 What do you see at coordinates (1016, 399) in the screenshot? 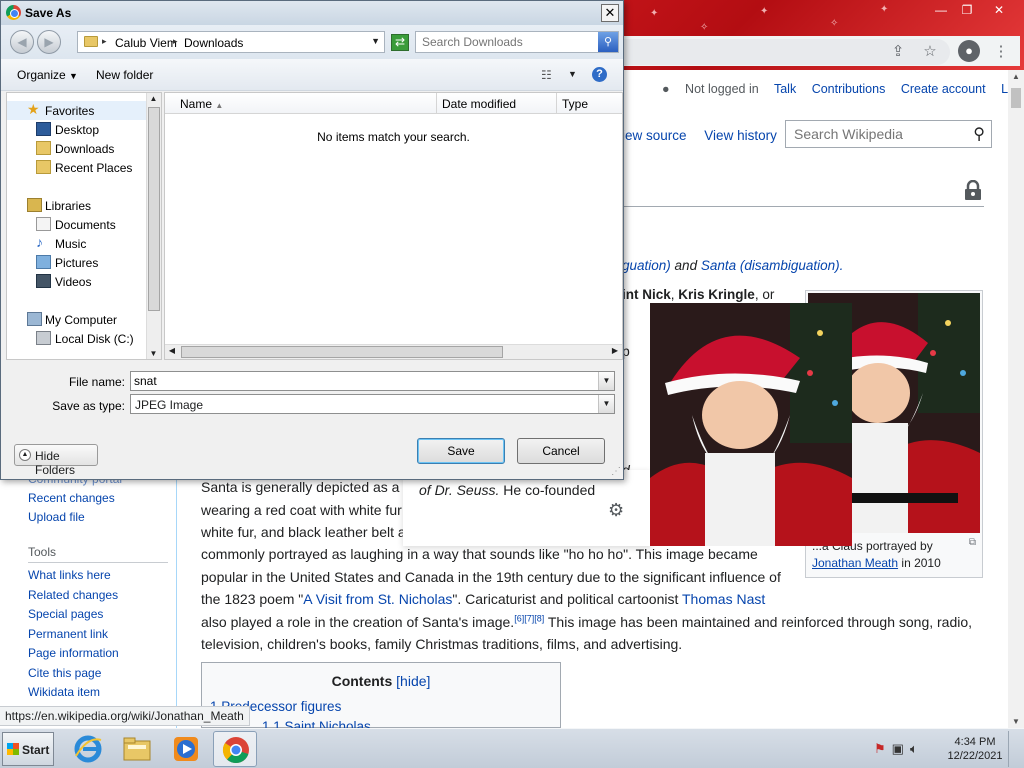
I see `page-scrollbar: ▲ ▼` at bounding box center [1016, 399].